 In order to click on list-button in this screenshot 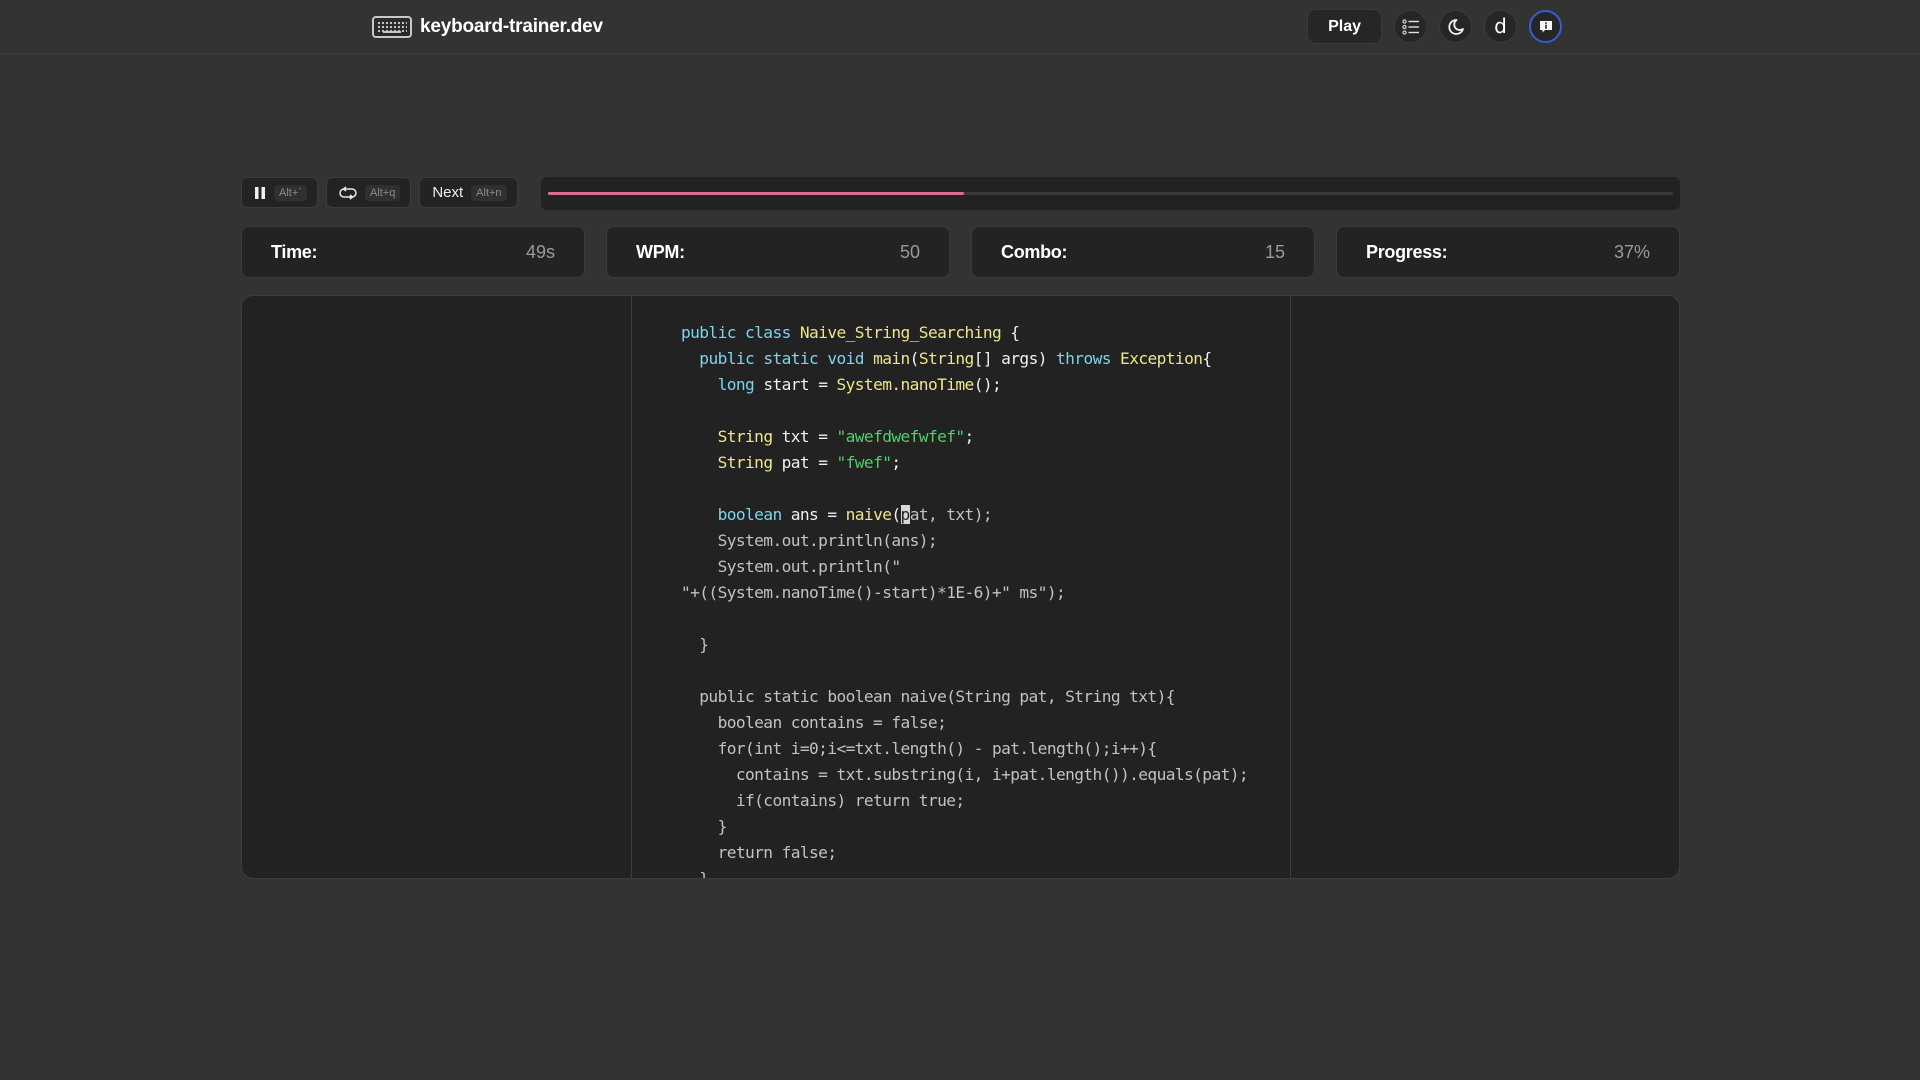, I will do `click(1410, 26)`.